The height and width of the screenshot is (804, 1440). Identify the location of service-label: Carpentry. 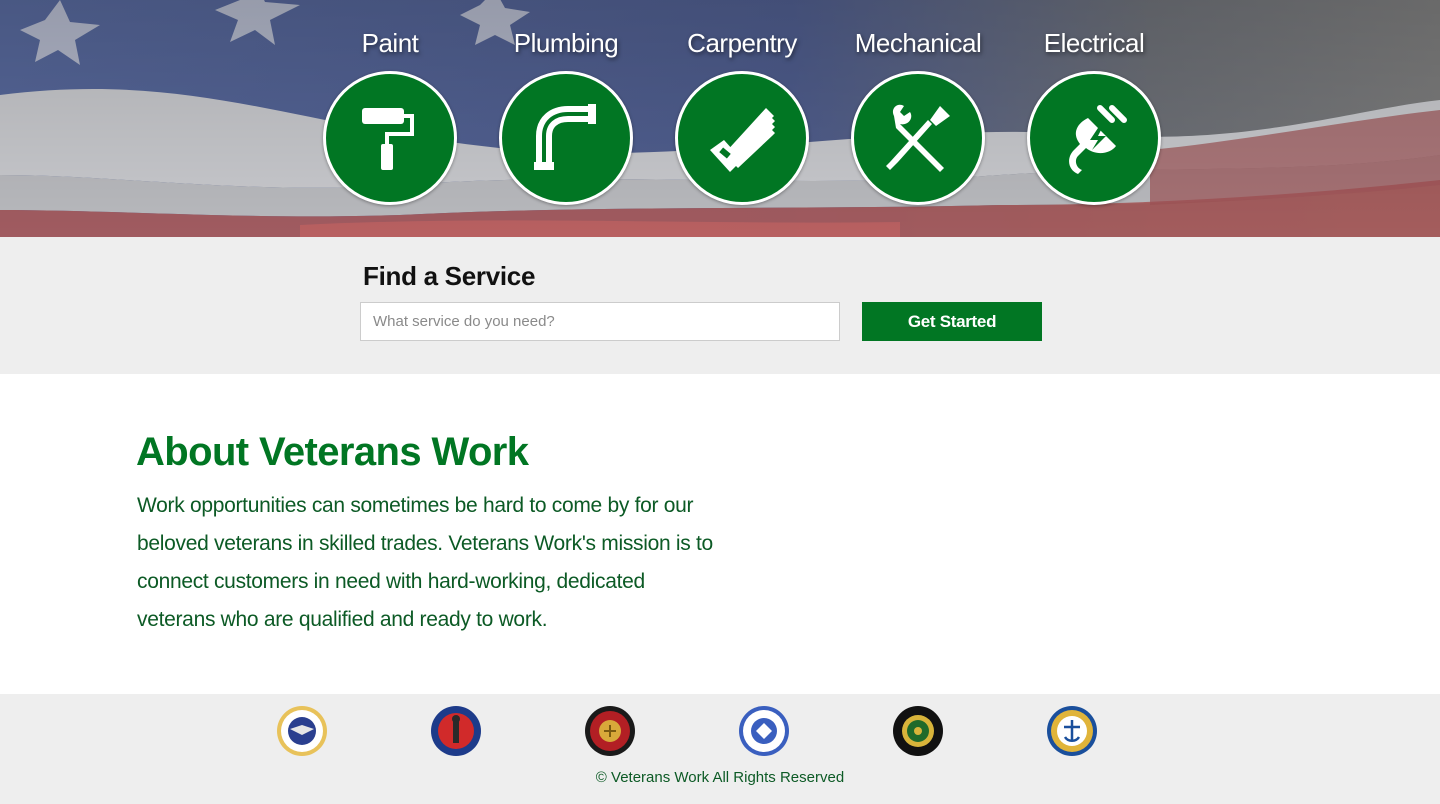
(742, 43).